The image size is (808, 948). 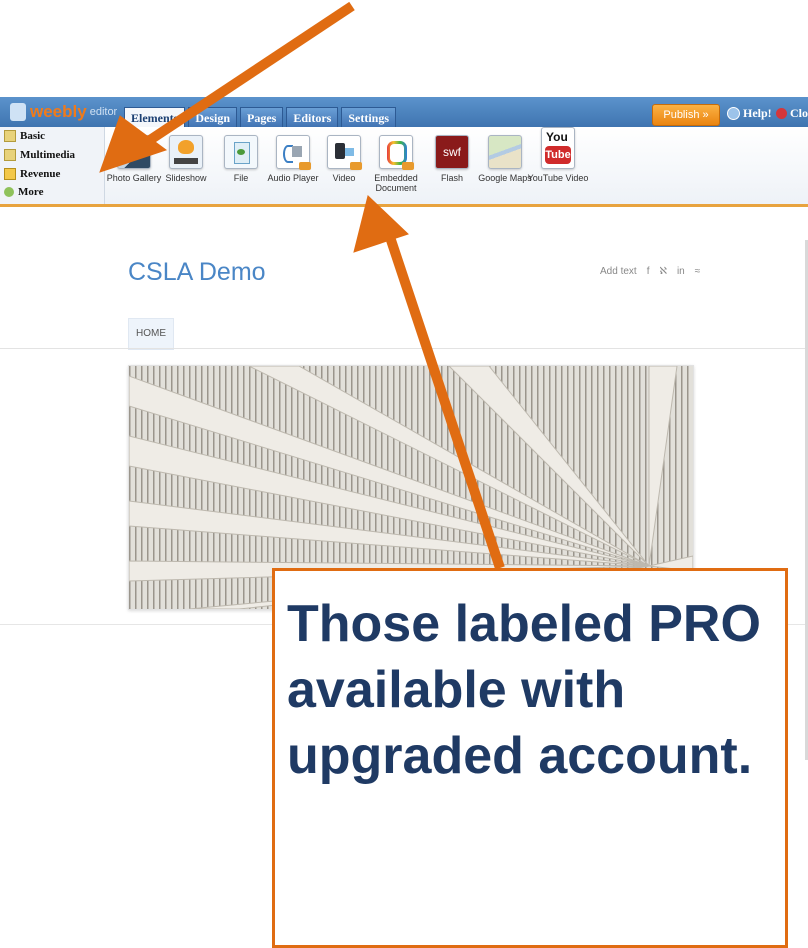 What do you see at coordinates (381, 224) in the screenshot?
I see `arrow-head-elements` at bounding box center [381, 224].